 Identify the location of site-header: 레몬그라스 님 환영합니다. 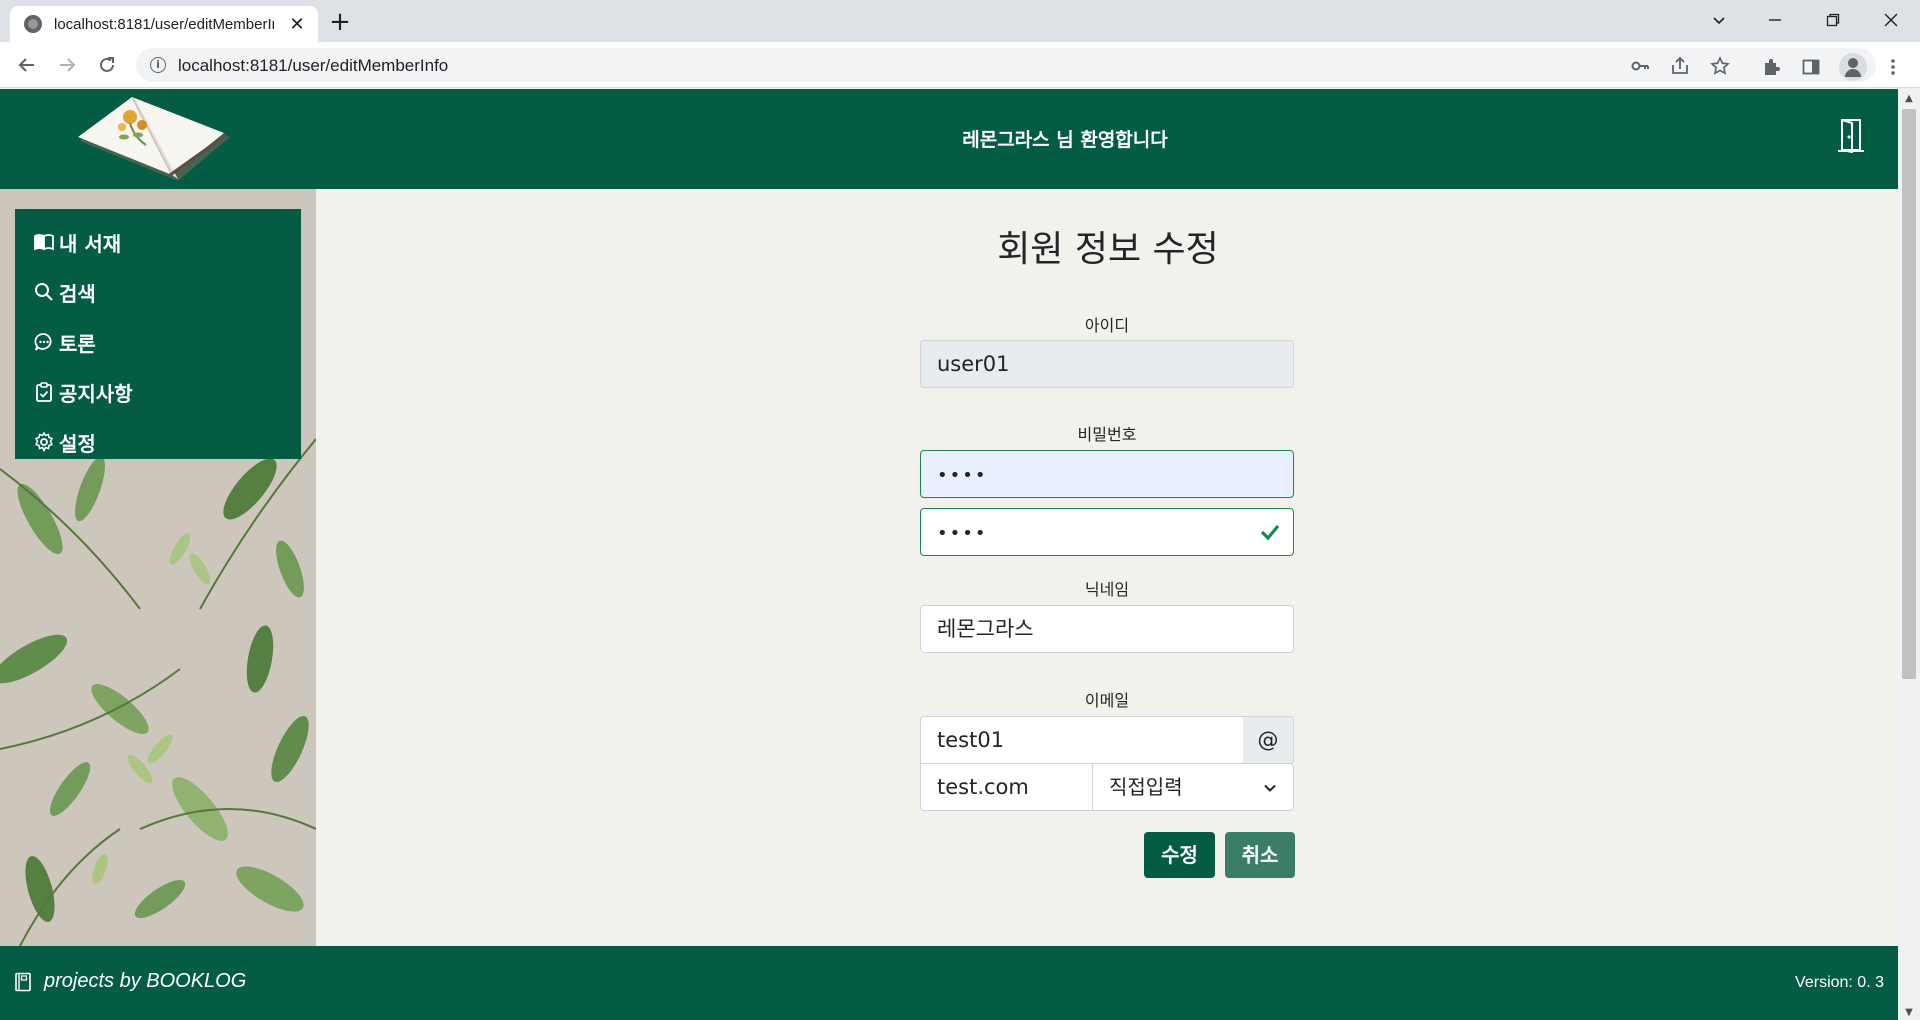
(949, 139).